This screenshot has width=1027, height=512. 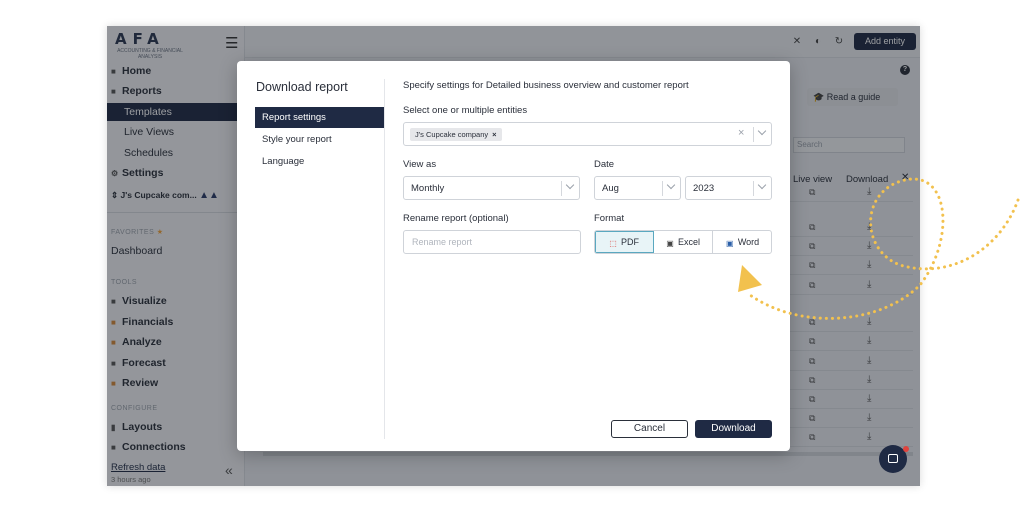 I want to click on notification-dot, so click(x=906, y=449).